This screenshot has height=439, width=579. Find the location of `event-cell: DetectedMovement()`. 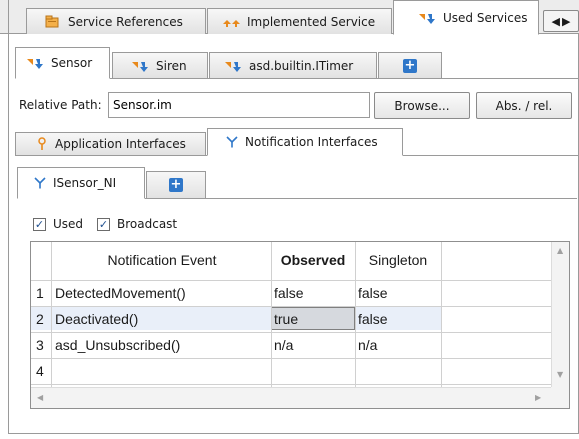

event-cell: DetectedMovement() is located at coordinates (120, 293).